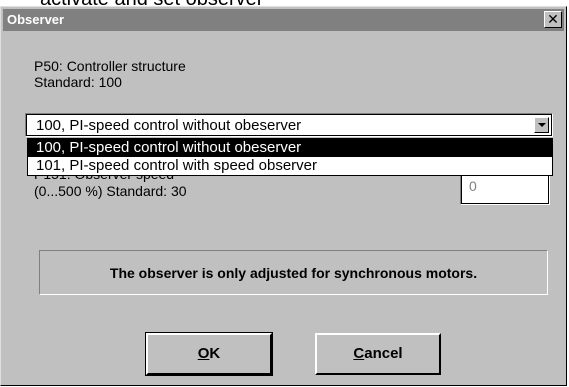 The width and height of the screenshot is (569, 387). I want to click on close-icon: ✕, so click(553, 19).